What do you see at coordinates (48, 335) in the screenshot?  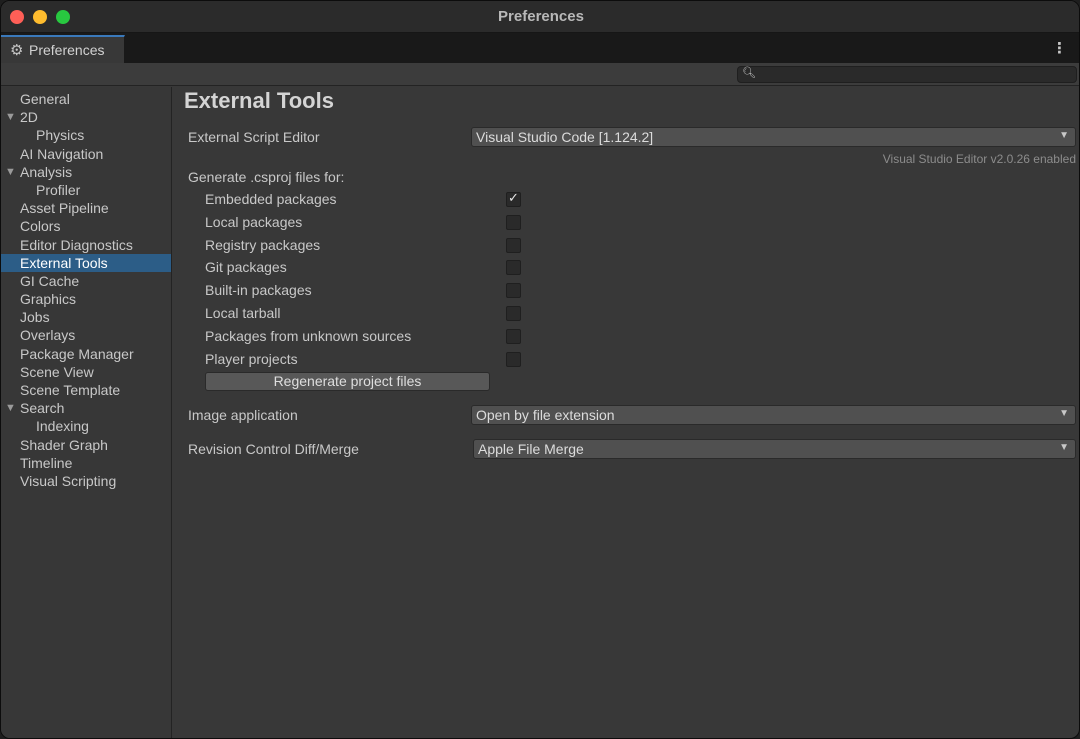 I see `sidebar-item-label: Overlays` at bounding box center [48, 335].